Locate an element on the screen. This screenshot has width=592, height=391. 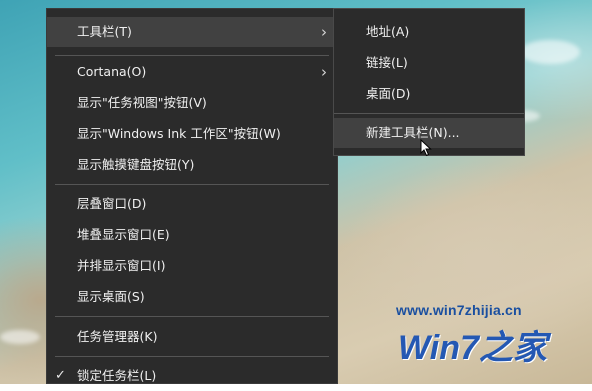
menu-item-task-manager: 任务管理器(K) is located at coordinates (192, 337).